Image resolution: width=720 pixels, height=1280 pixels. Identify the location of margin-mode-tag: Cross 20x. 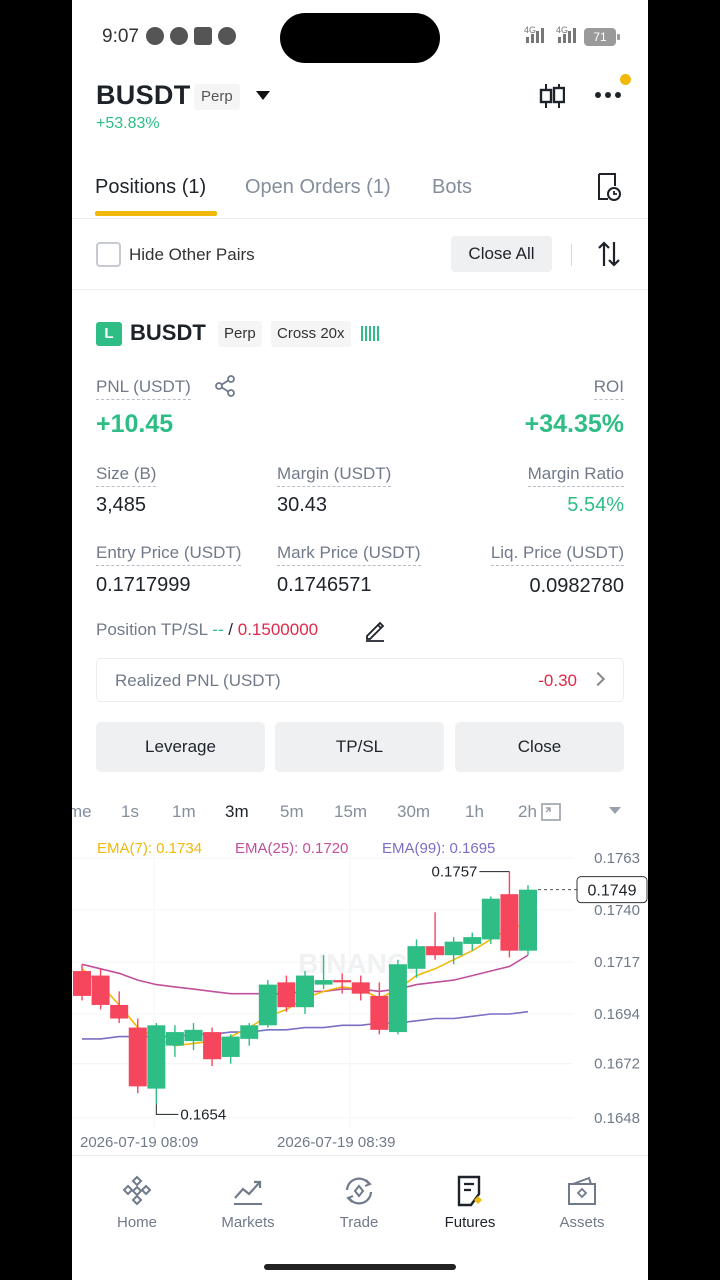
(311, 334).